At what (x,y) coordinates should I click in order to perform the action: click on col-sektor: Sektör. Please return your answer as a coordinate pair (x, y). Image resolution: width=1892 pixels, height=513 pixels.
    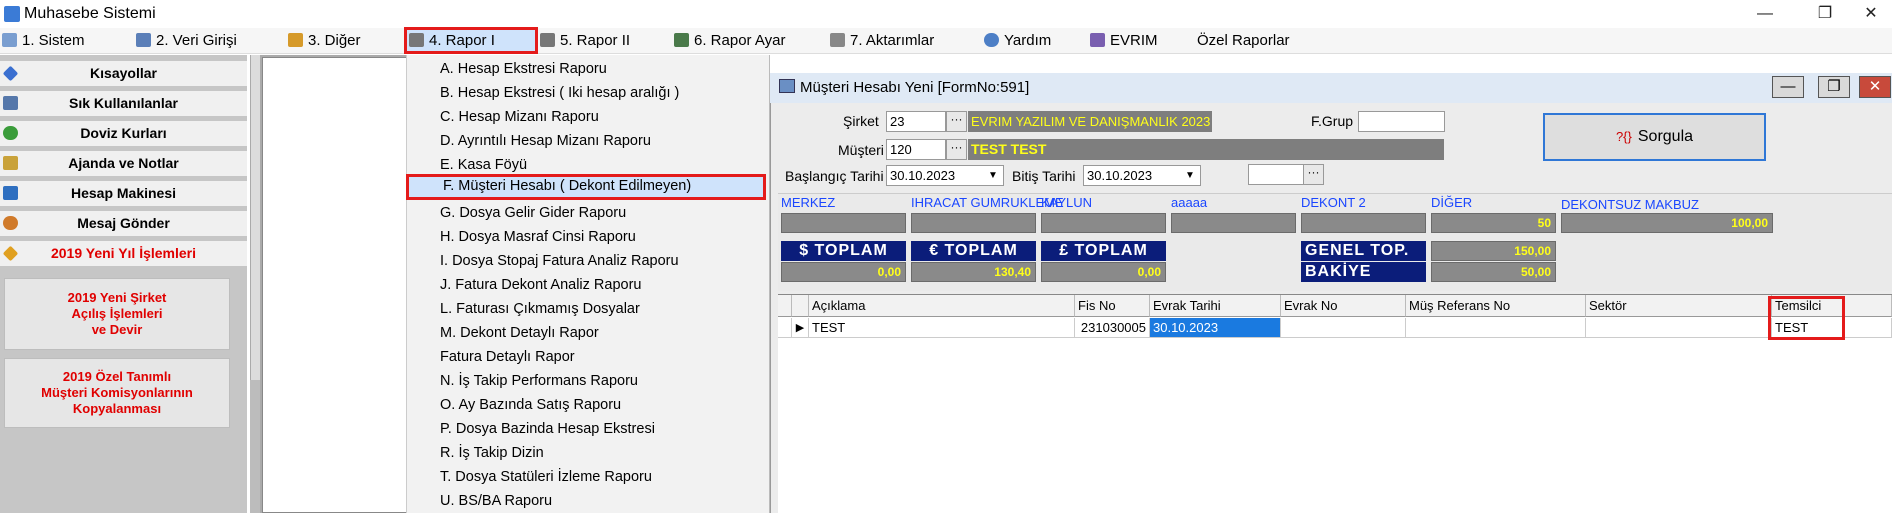
    Looking at the image, I should click on (1679, 306).